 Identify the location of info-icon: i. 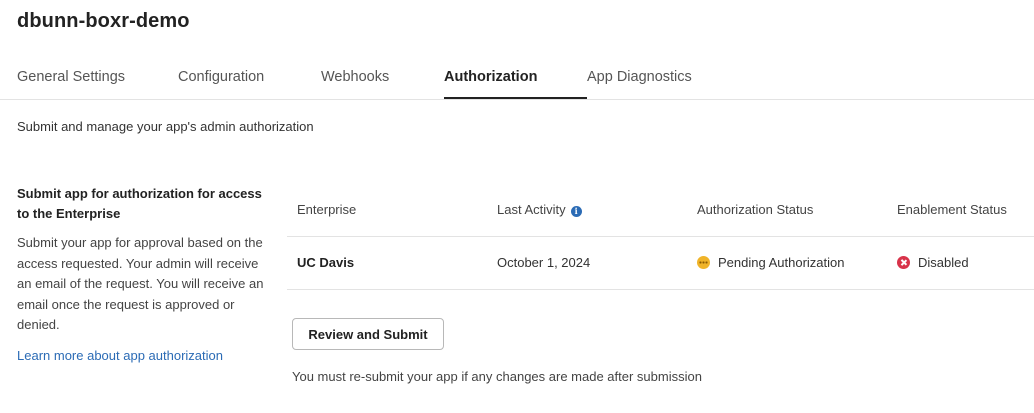
(576, 211).